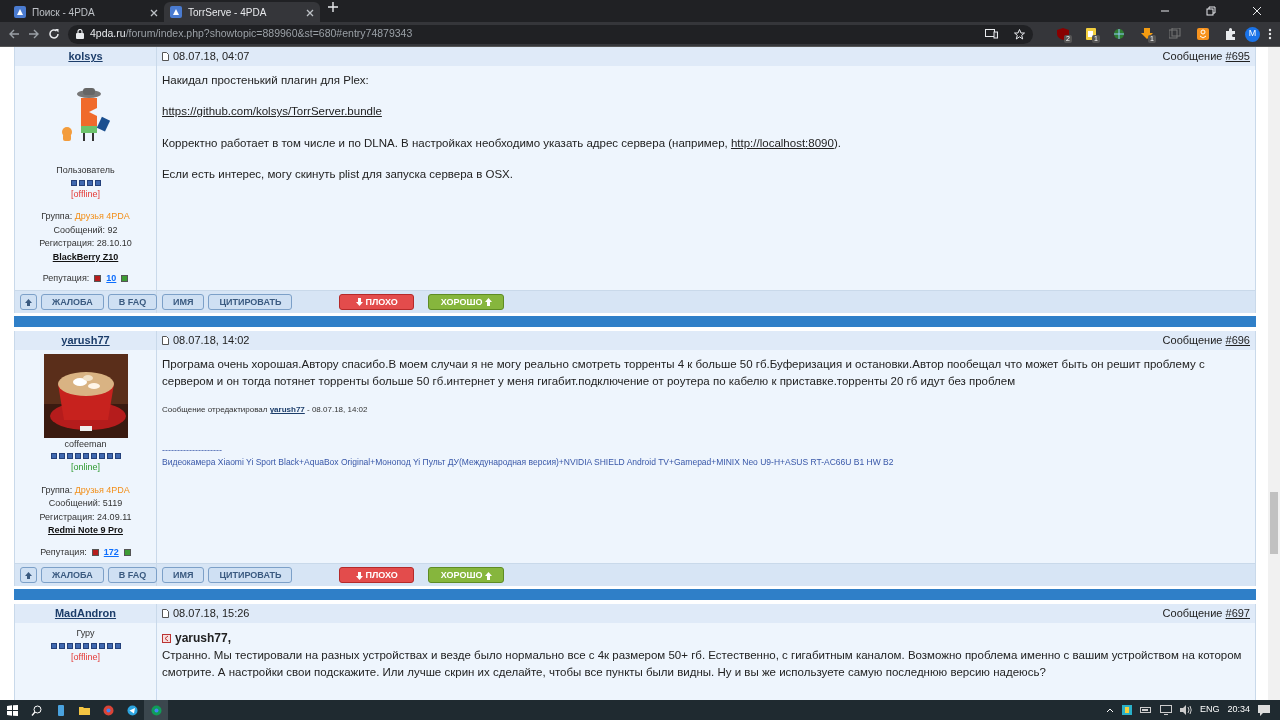  What do you see at coordinates (85, 257) in the screenshot?
I see `device-link: BlackBerry Z10` at bounding box center [85, 257].